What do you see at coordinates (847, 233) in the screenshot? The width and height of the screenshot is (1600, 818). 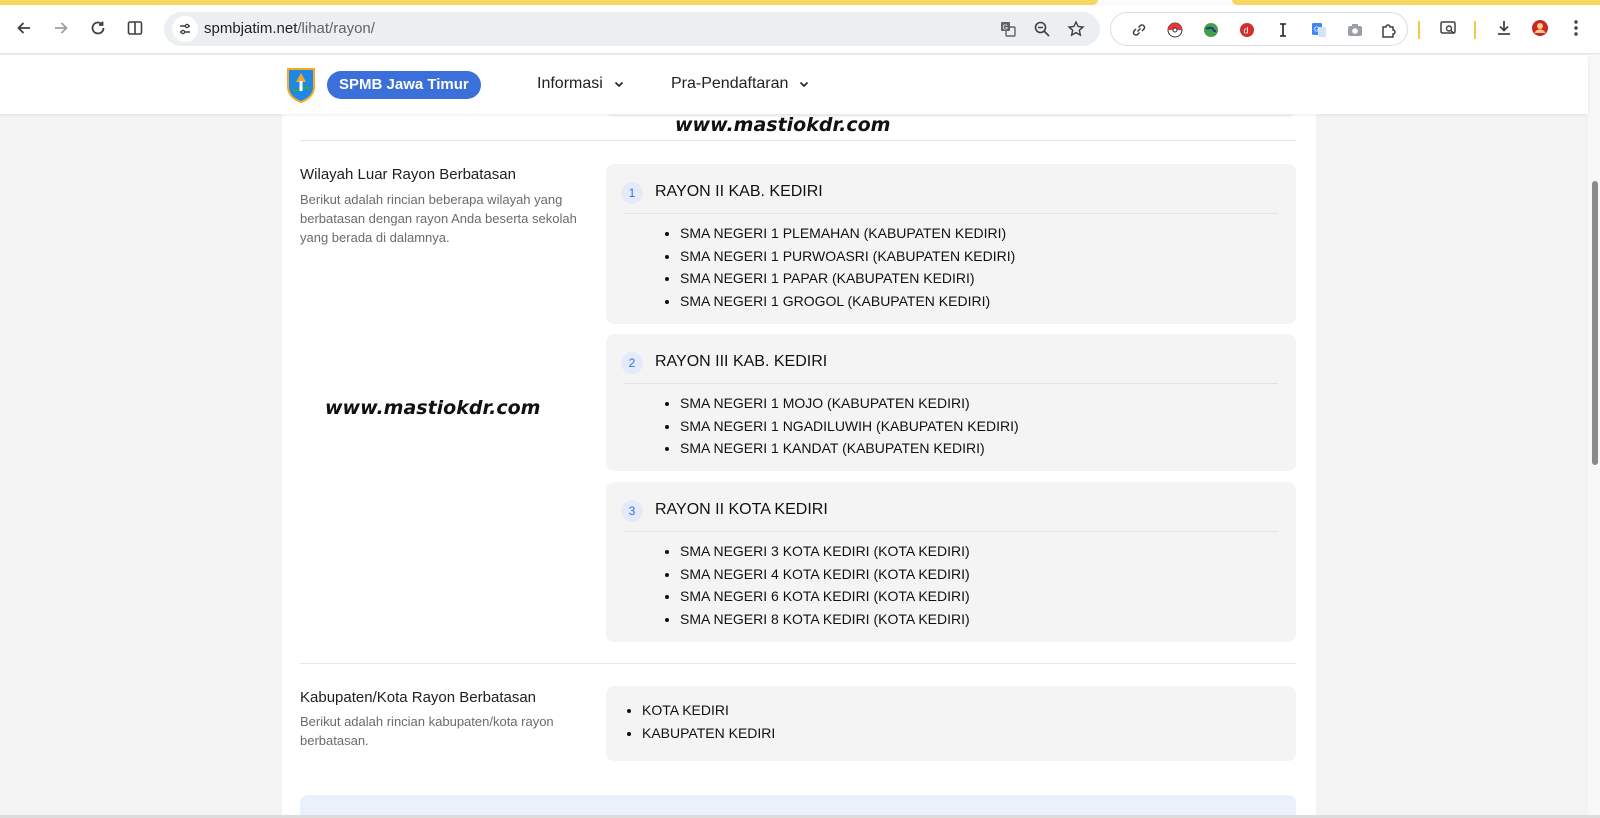 I see `school-item: SMA NEGERI 1 PLEMAHAN (KABUPATEN KEDIRI)` at bounding box center [847, 233].